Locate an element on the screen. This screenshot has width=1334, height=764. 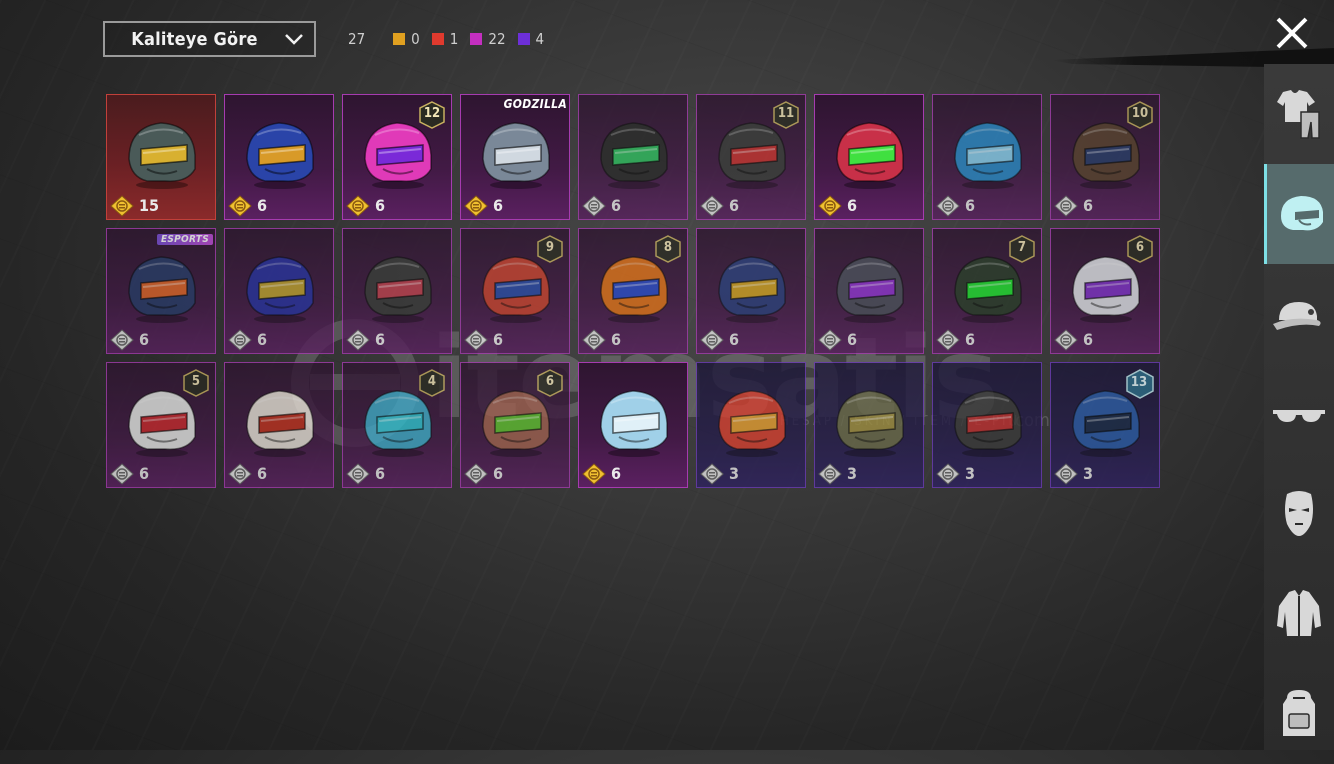
helmet-item-card: 7 6 is located at coordinates (987, 291).